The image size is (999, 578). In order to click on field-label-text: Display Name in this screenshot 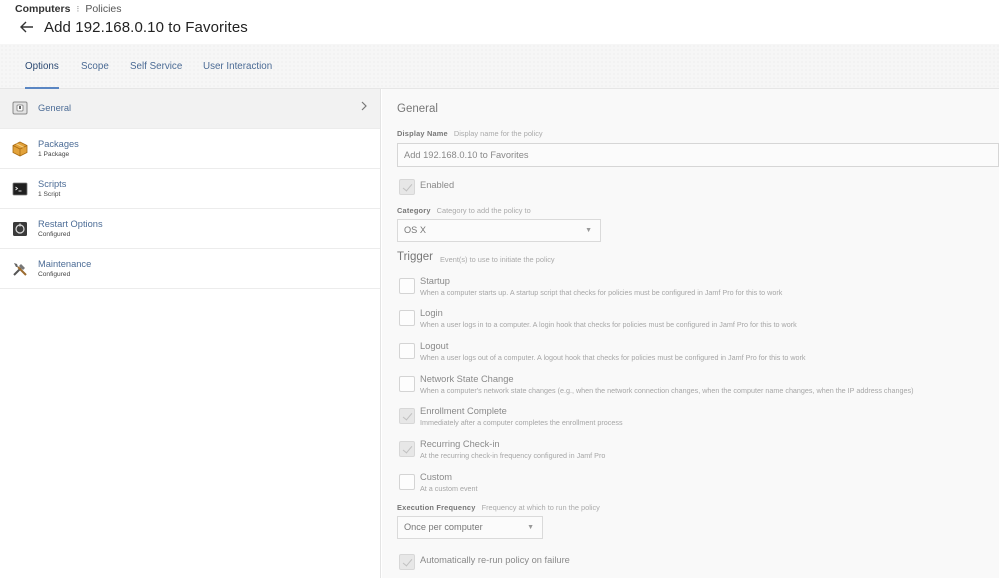, I will do `click(422, 133)`.